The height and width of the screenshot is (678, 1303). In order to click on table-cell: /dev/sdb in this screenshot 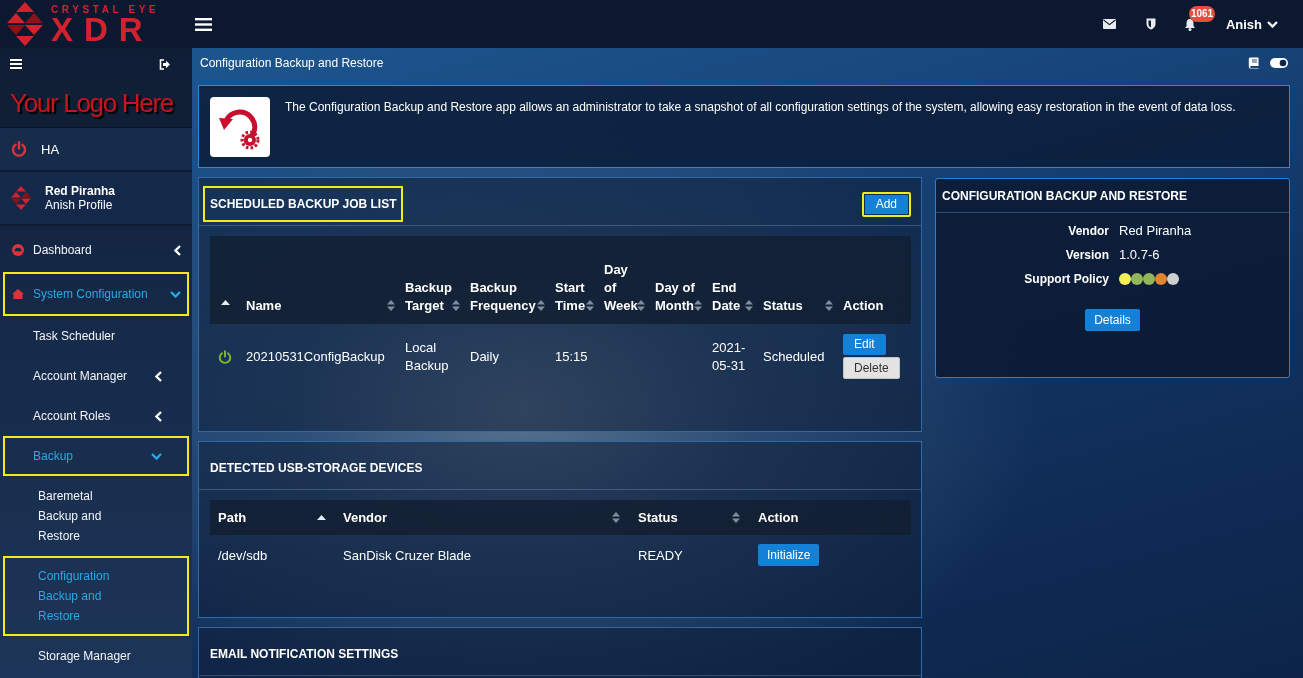, I will do `click(272, 555)`.